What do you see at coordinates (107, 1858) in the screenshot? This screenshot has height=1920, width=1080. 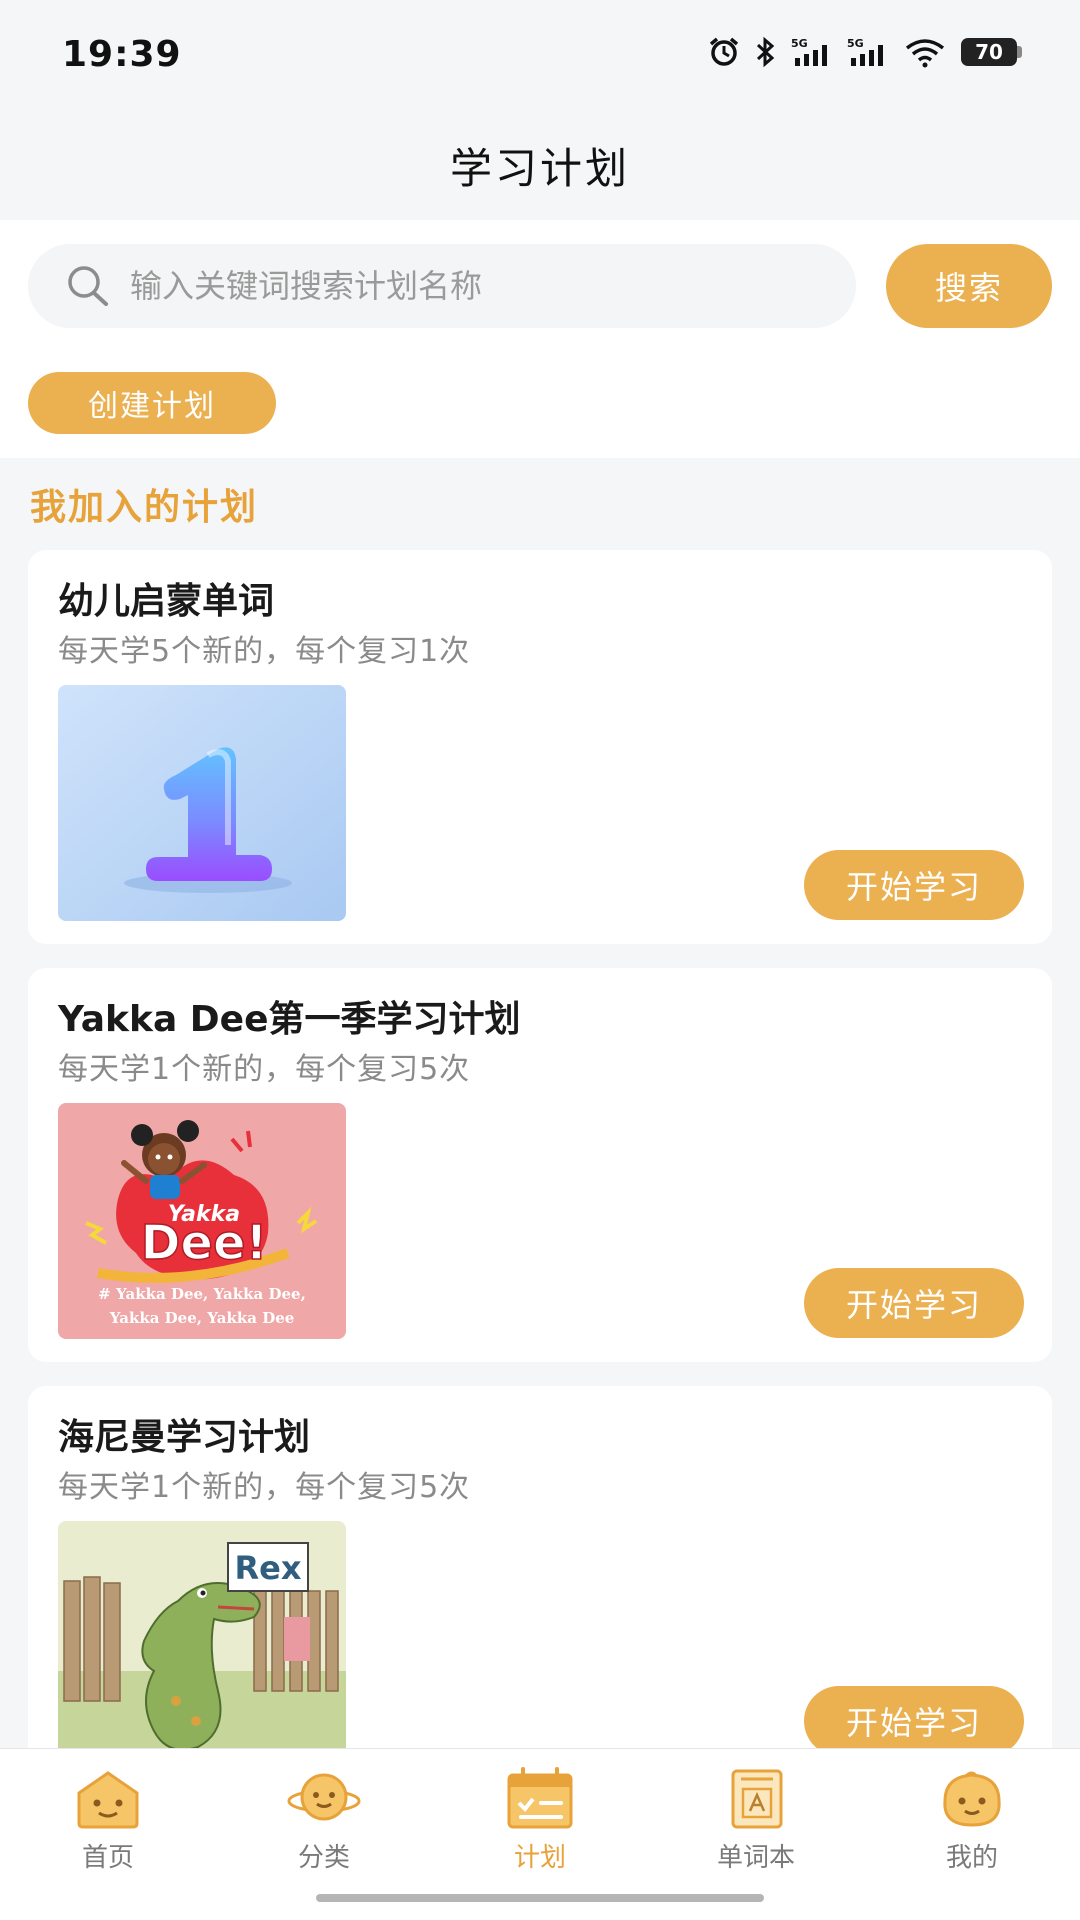 I see `tab-label-home: 首页` at bounding box center [107, 1858].